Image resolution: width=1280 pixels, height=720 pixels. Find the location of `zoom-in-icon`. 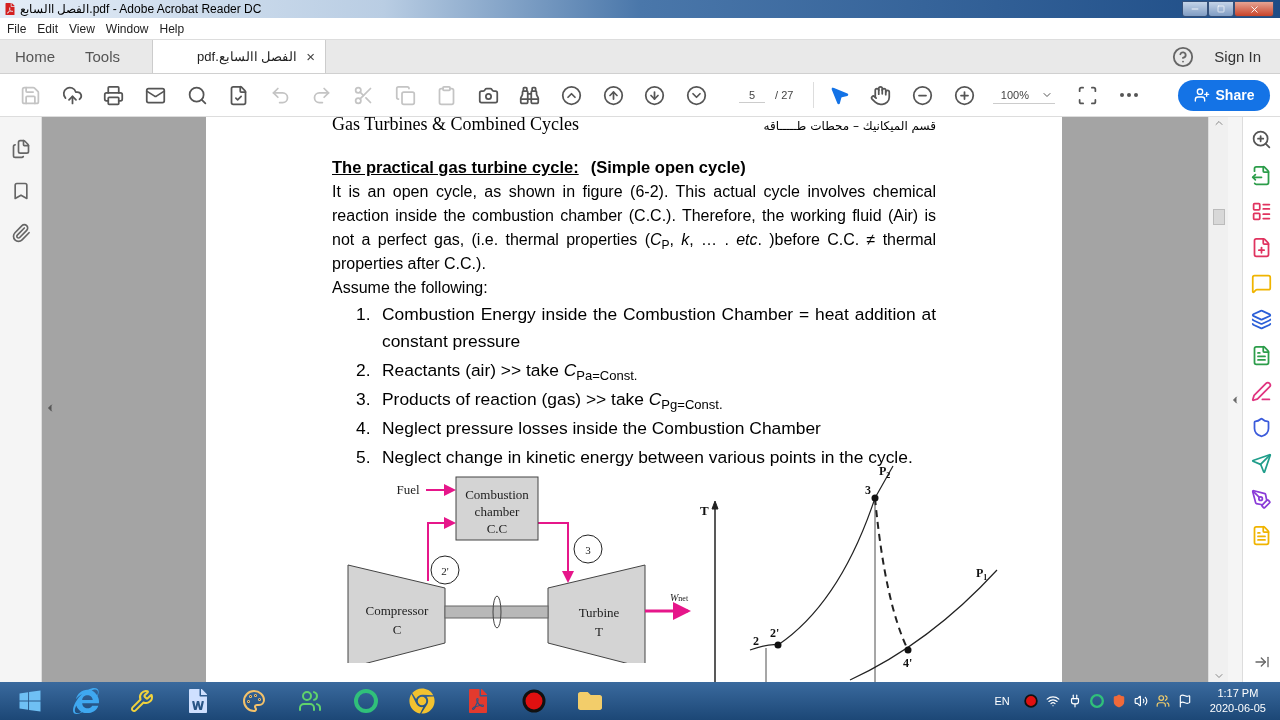

zoom-in-icon is located at coordinates (964, 95).